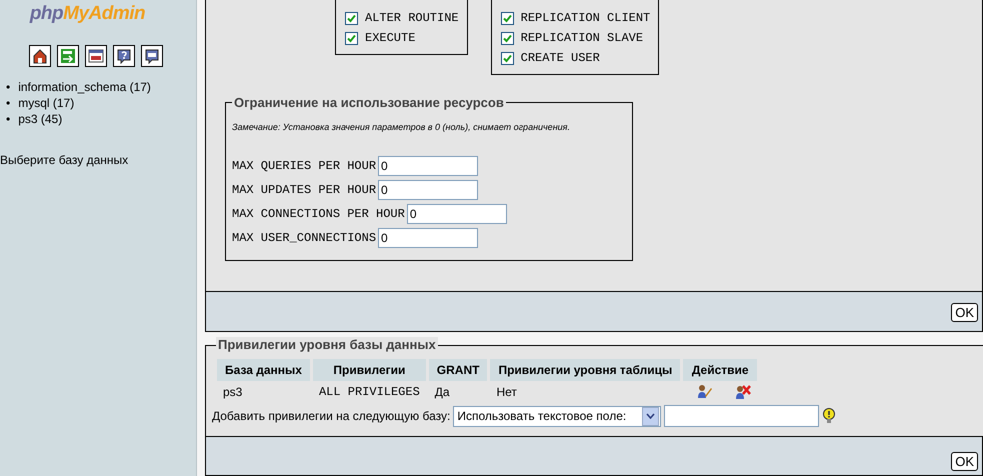  Describe the element at coordinates (582, 38) in the screenshot. I see `privilege-label: REPLICATION SLAVE` at that location.